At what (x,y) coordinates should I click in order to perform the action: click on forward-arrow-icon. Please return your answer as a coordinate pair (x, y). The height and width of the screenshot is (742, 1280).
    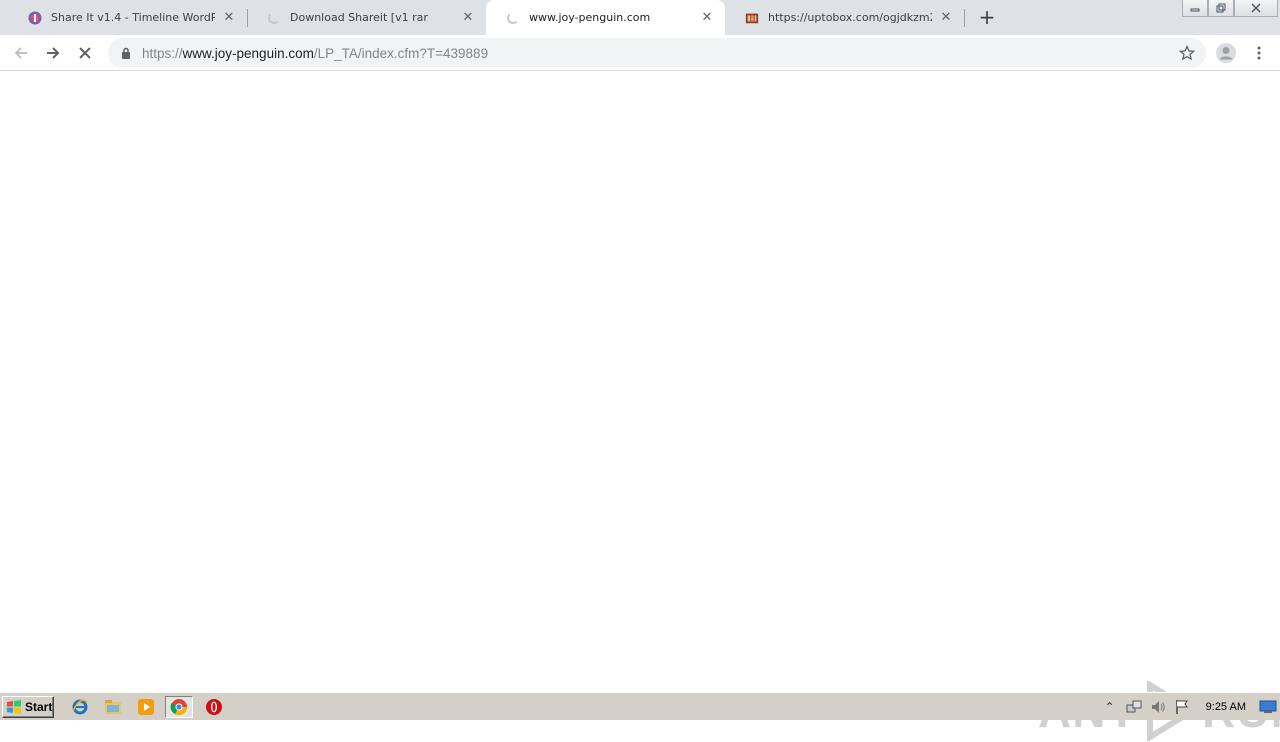
    Looking at the image, I should click on (53, 53).